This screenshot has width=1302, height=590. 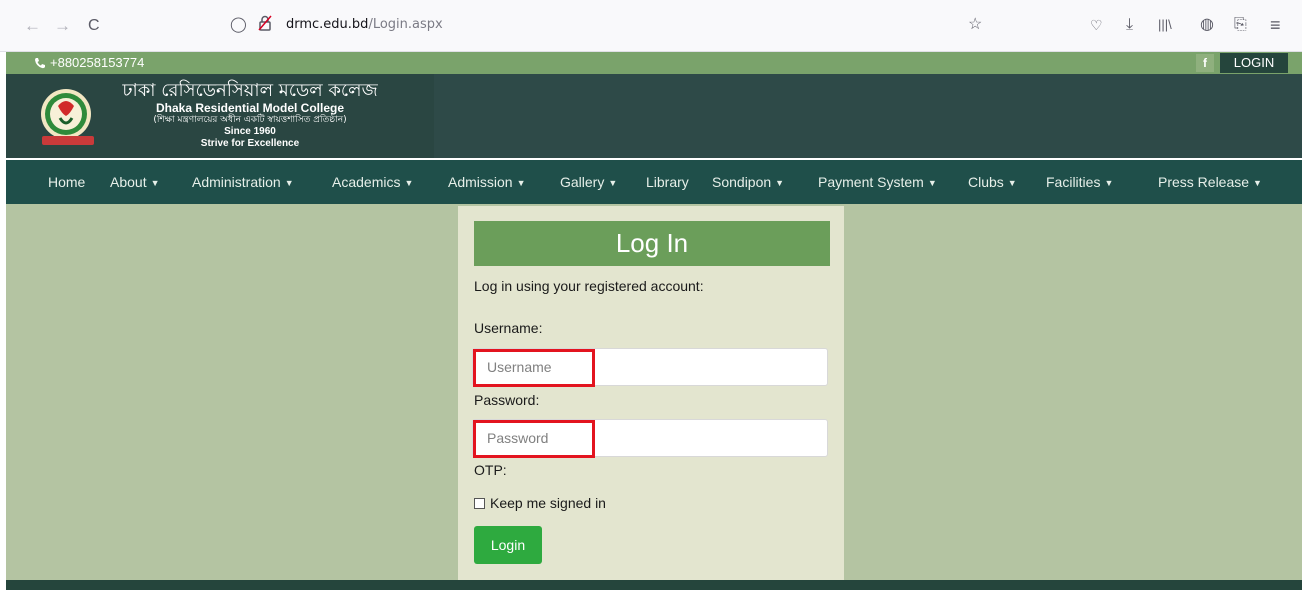 I want to click on nav-label: Press Release, so click(x=1204, y=182).